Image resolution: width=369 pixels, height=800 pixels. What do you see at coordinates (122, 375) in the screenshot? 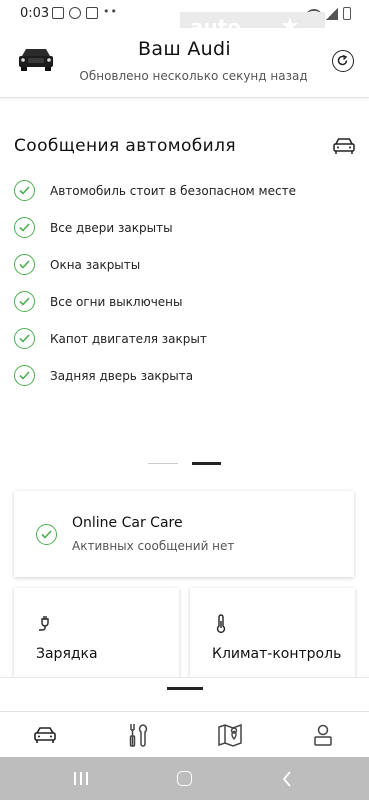
I see `message-label: Задняя дверь закрыта` at bounding box center [122, 375].